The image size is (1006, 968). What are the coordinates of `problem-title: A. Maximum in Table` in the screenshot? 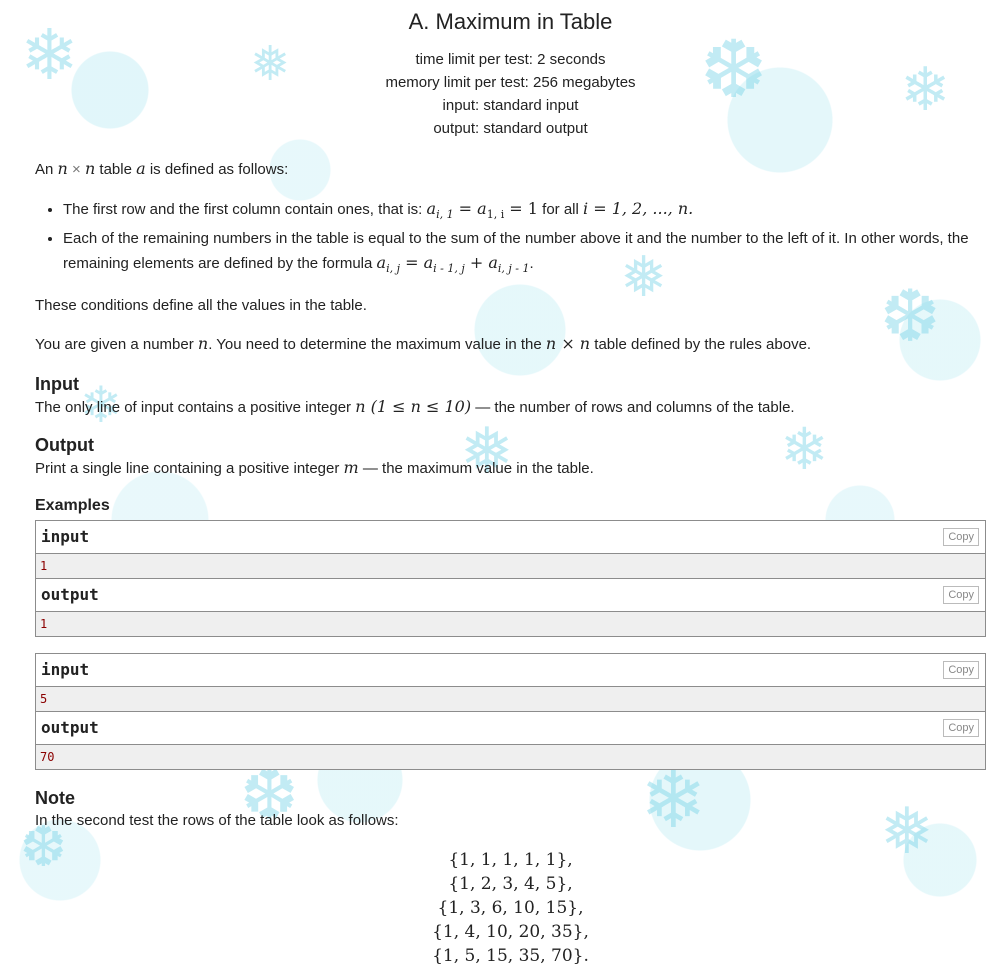 It's located at (510, 21).